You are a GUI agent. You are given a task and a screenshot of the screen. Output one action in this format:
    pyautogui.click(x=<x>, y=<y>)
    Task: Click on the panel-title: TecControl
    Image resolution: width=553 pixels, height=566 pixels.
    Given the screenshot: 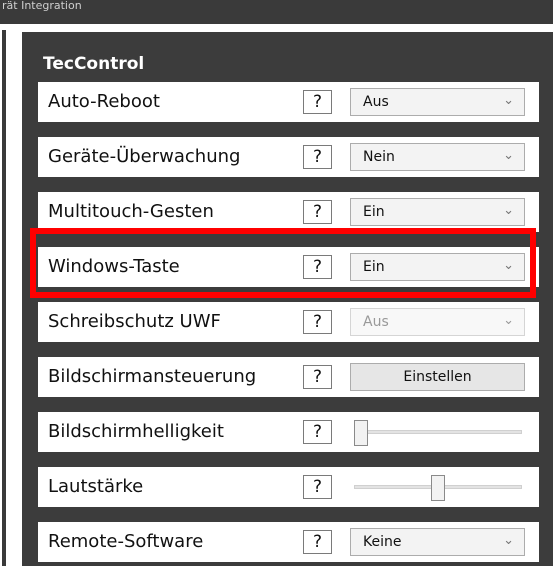 What is the action you would take?
    pyautogui.click(x=94, y=64)
    